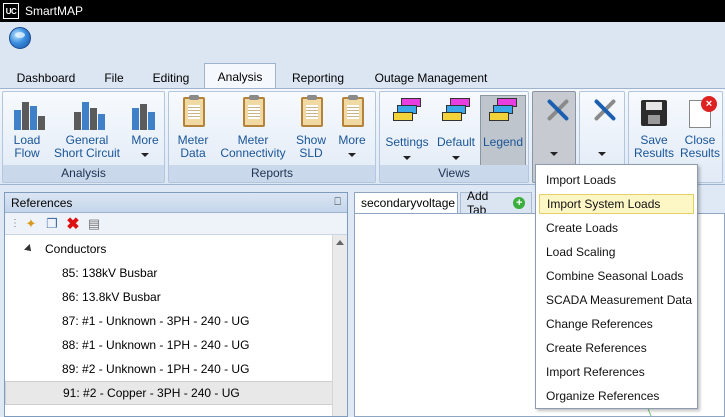 Image resolution: width=725 pixels, height=417 pixels. What do you see at coordinates (176, 224) in the screenshot?
I see `references-toolbar: ⋮ ✦ ❐ ✖ ▤` at bounding box center [176, 224].